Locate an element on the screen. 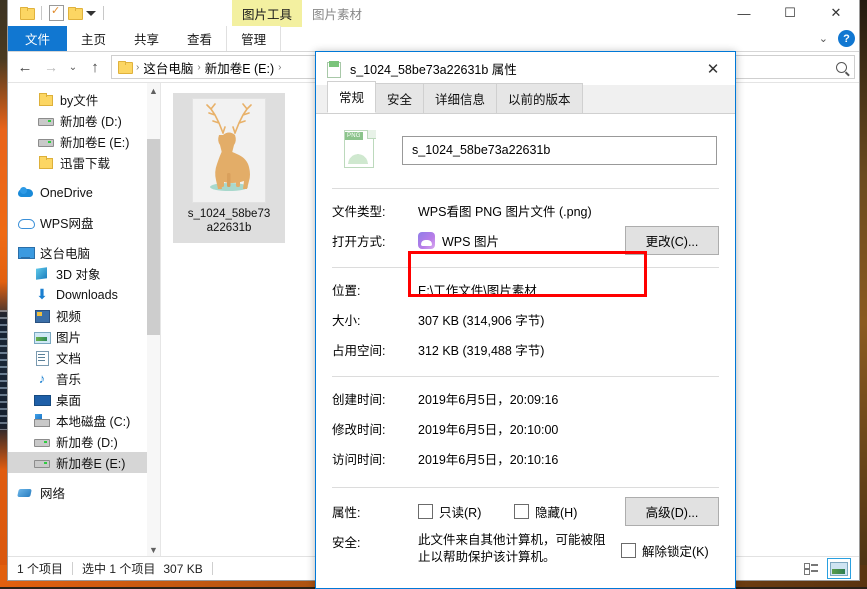 This screenshot has width=867, height=589. png-file-icon is located at coordinates (334, 69).